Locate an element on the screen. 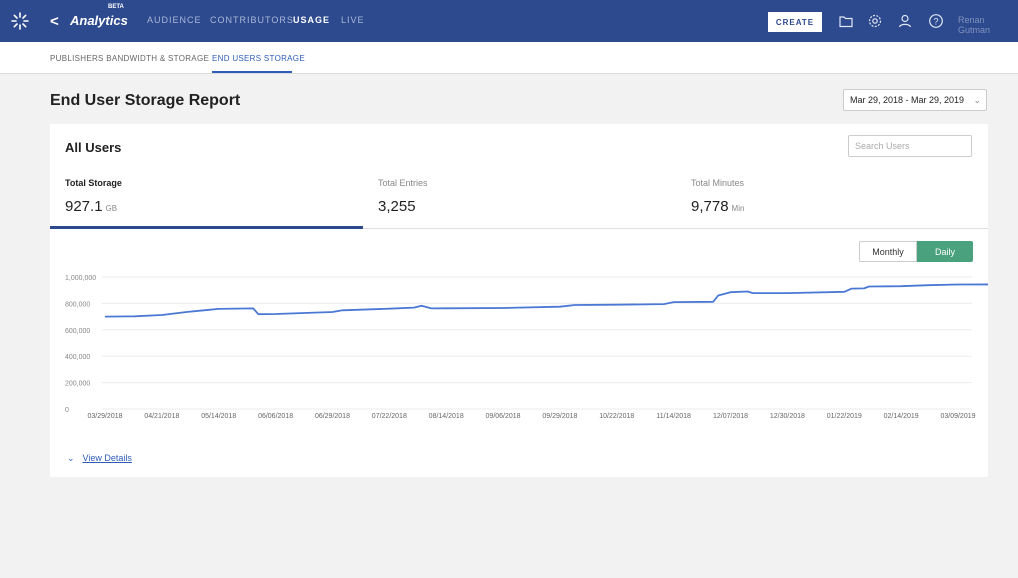 This screenshot has width=1018, height=578. x-tick-label: 03/09/2019 is located at coordinates (957, 416).